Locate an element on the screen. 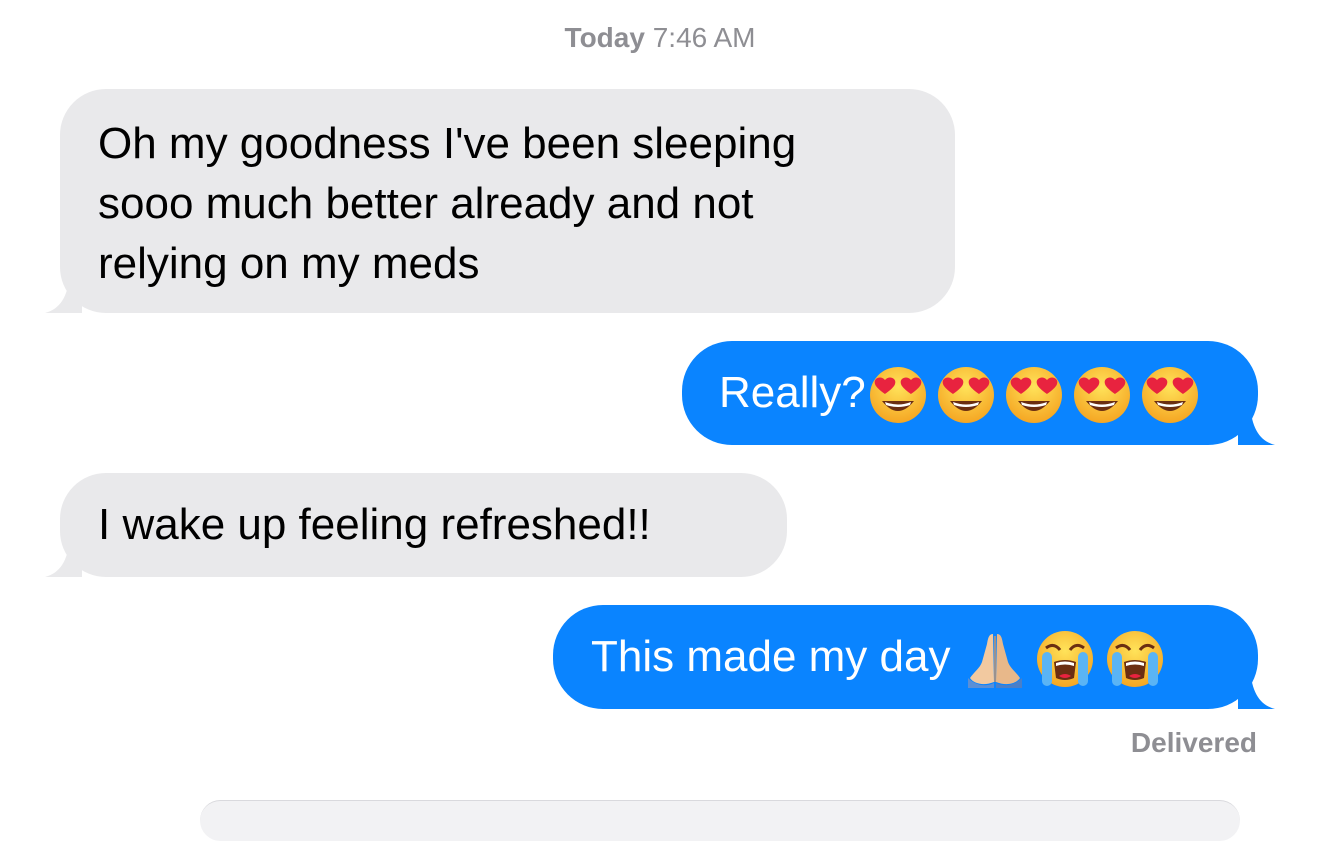 The image size is (1320, 841). message-line: relying on my meds is located at coordinates (289, 263).